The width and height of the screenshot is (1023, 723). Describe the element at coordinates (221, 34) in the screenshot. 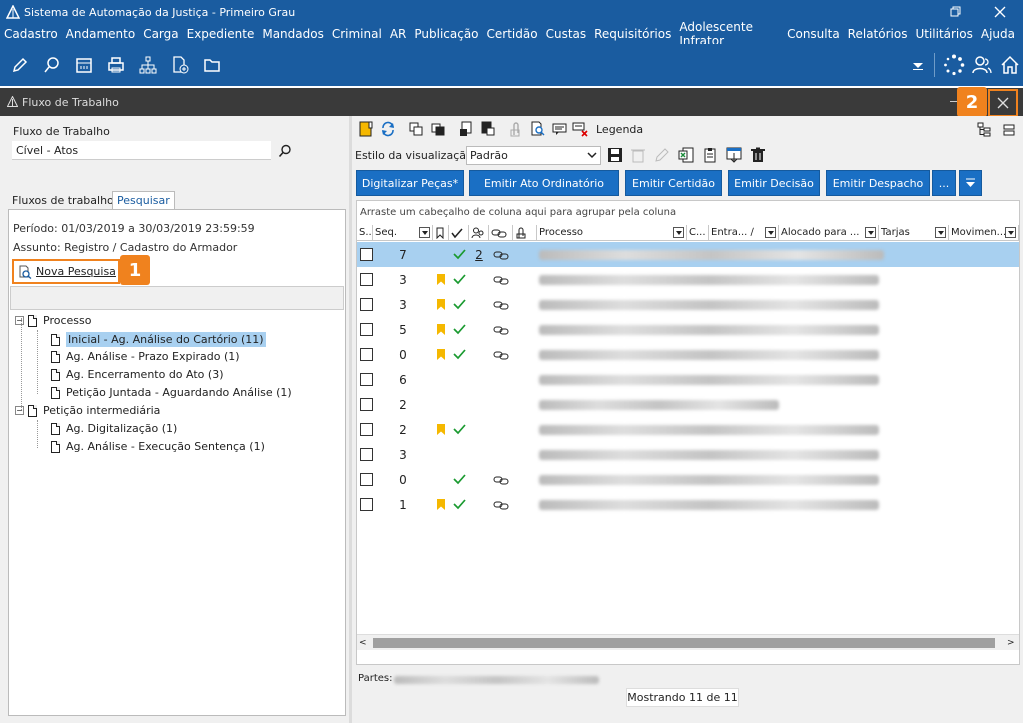

I see `menu-expediente: Expediente` at that location.